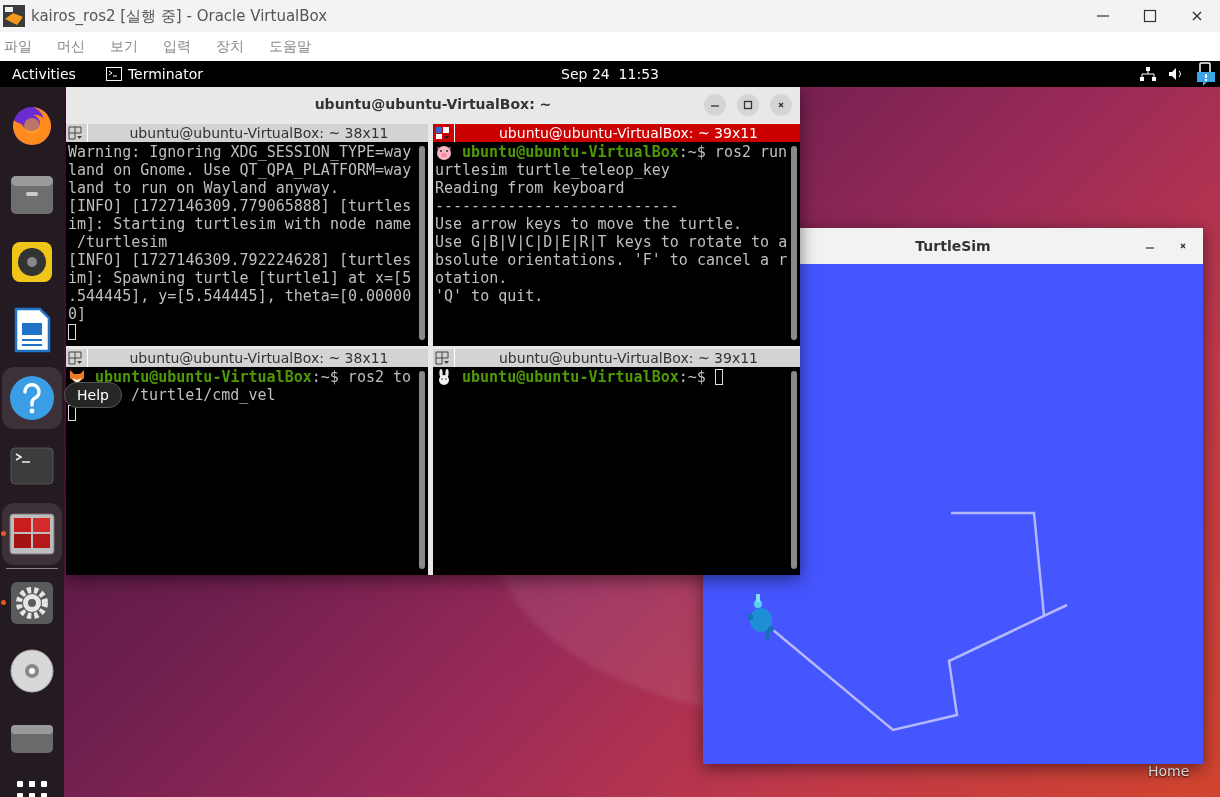 The height and width of the screenshot is (797, 1220). What do you see at coordinates (181, 46) in the screenshot?
I see `menu-item: 입력` at bounding box center [181, 46].